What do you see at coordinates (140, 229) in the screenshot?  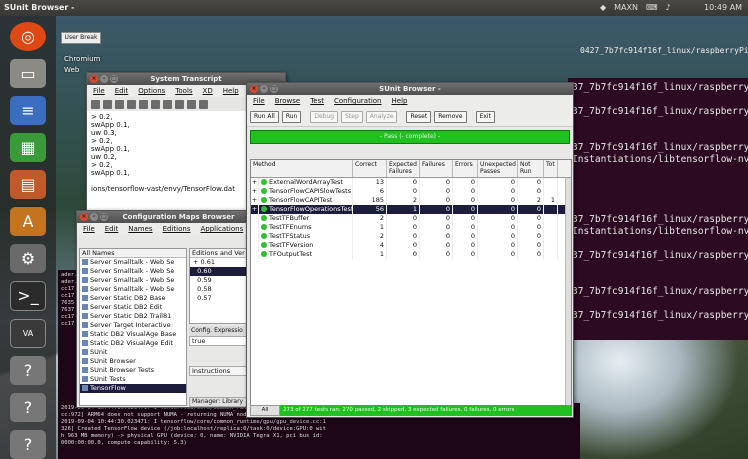 I see `menu-names: Names` at bounding box center [140, 229].